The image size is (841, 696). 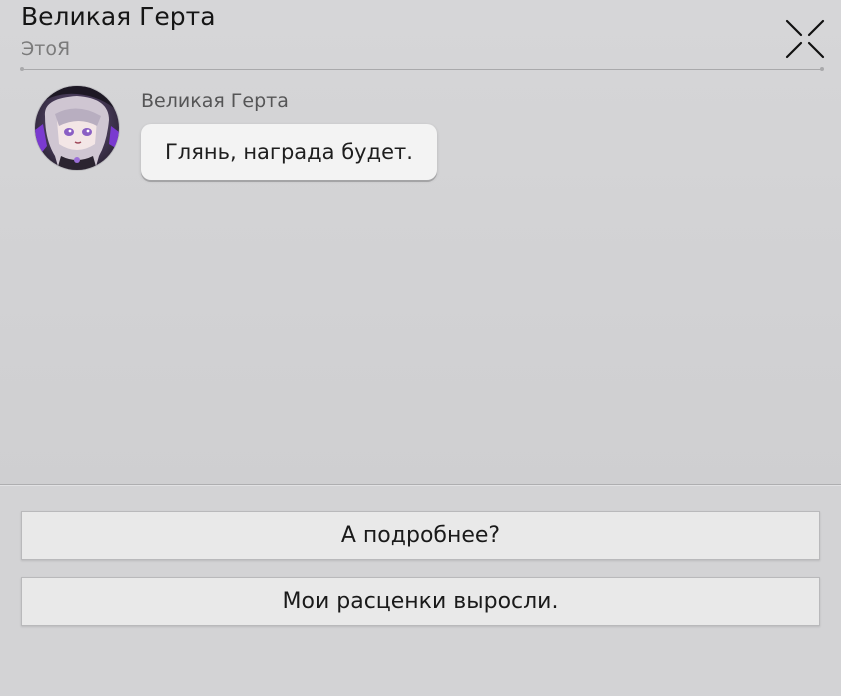 I want to click on reply-option-label: Мои расценки выросли., so click(x=420, y=601).